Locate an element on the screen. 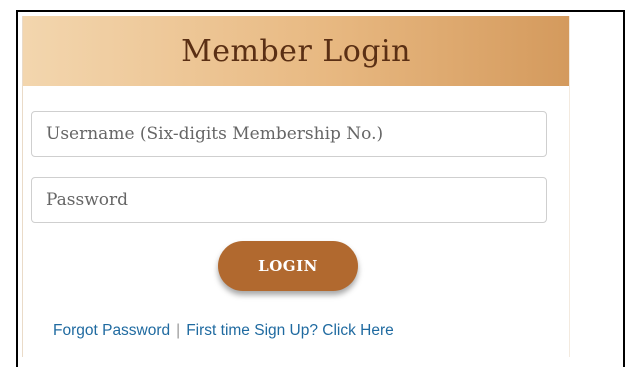  username-input is located at coordinates (289, 134).